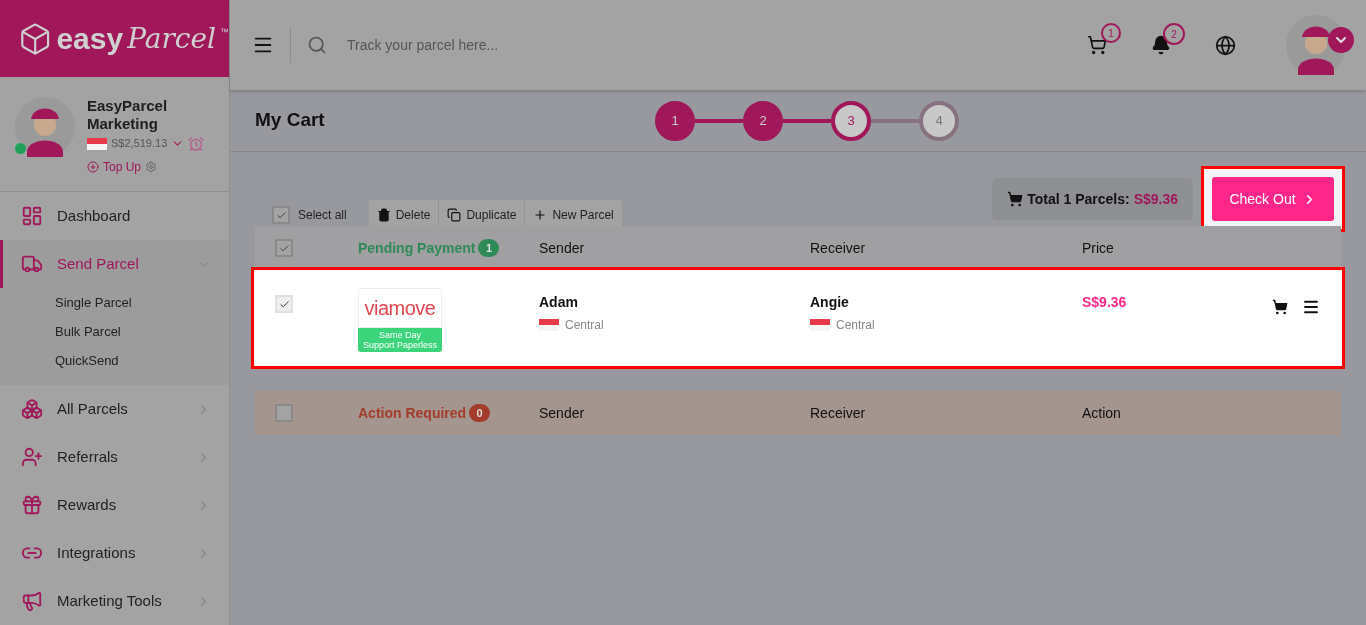  Describe the element at coordinates (1102, 413) in the screenshot. I see `column-header: Action` at that location.